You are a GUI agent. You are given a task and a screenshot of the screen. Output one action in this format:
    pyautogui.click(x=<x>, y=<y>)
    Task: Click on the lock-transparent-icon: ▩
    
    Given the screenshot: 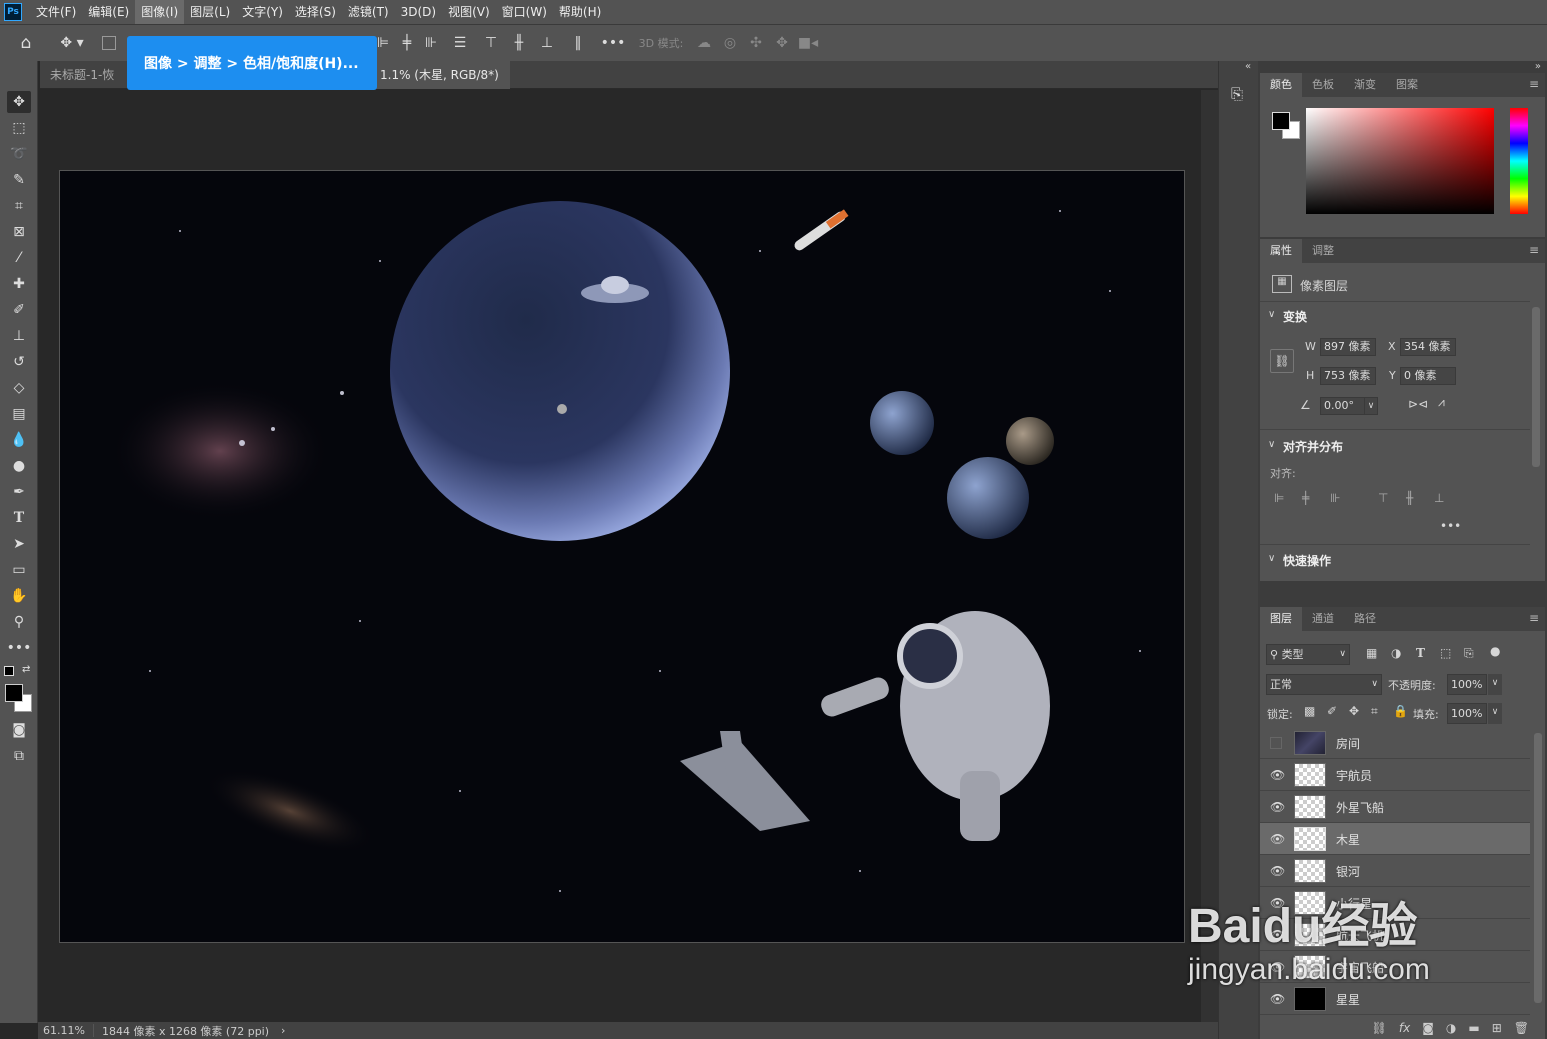 What is the action you would take?
    pyautogui.click(x=1309, y=711)
    